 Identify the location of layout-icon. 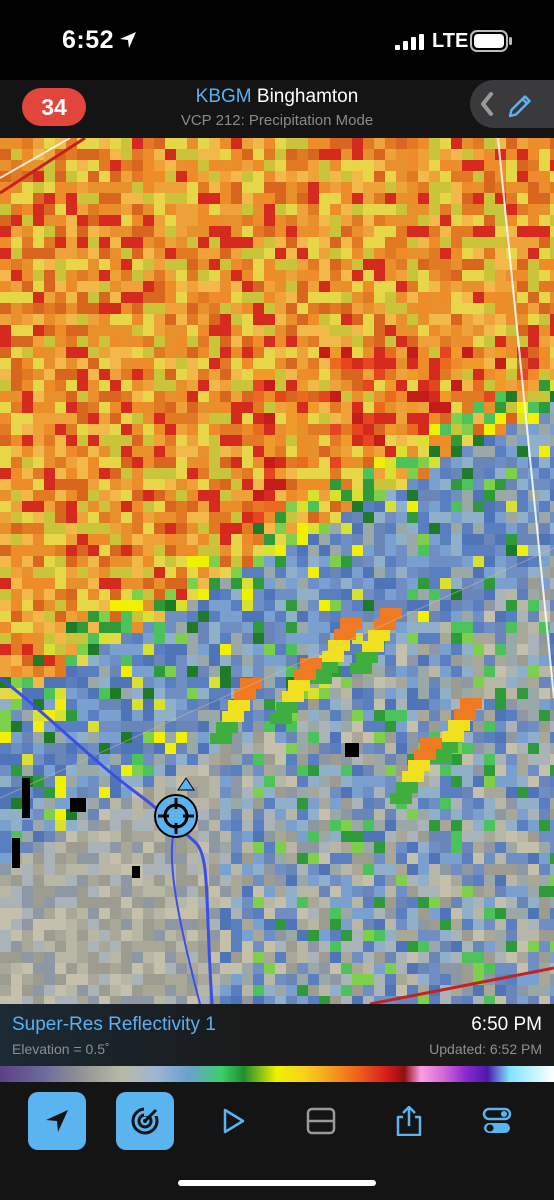
(321, 1121).